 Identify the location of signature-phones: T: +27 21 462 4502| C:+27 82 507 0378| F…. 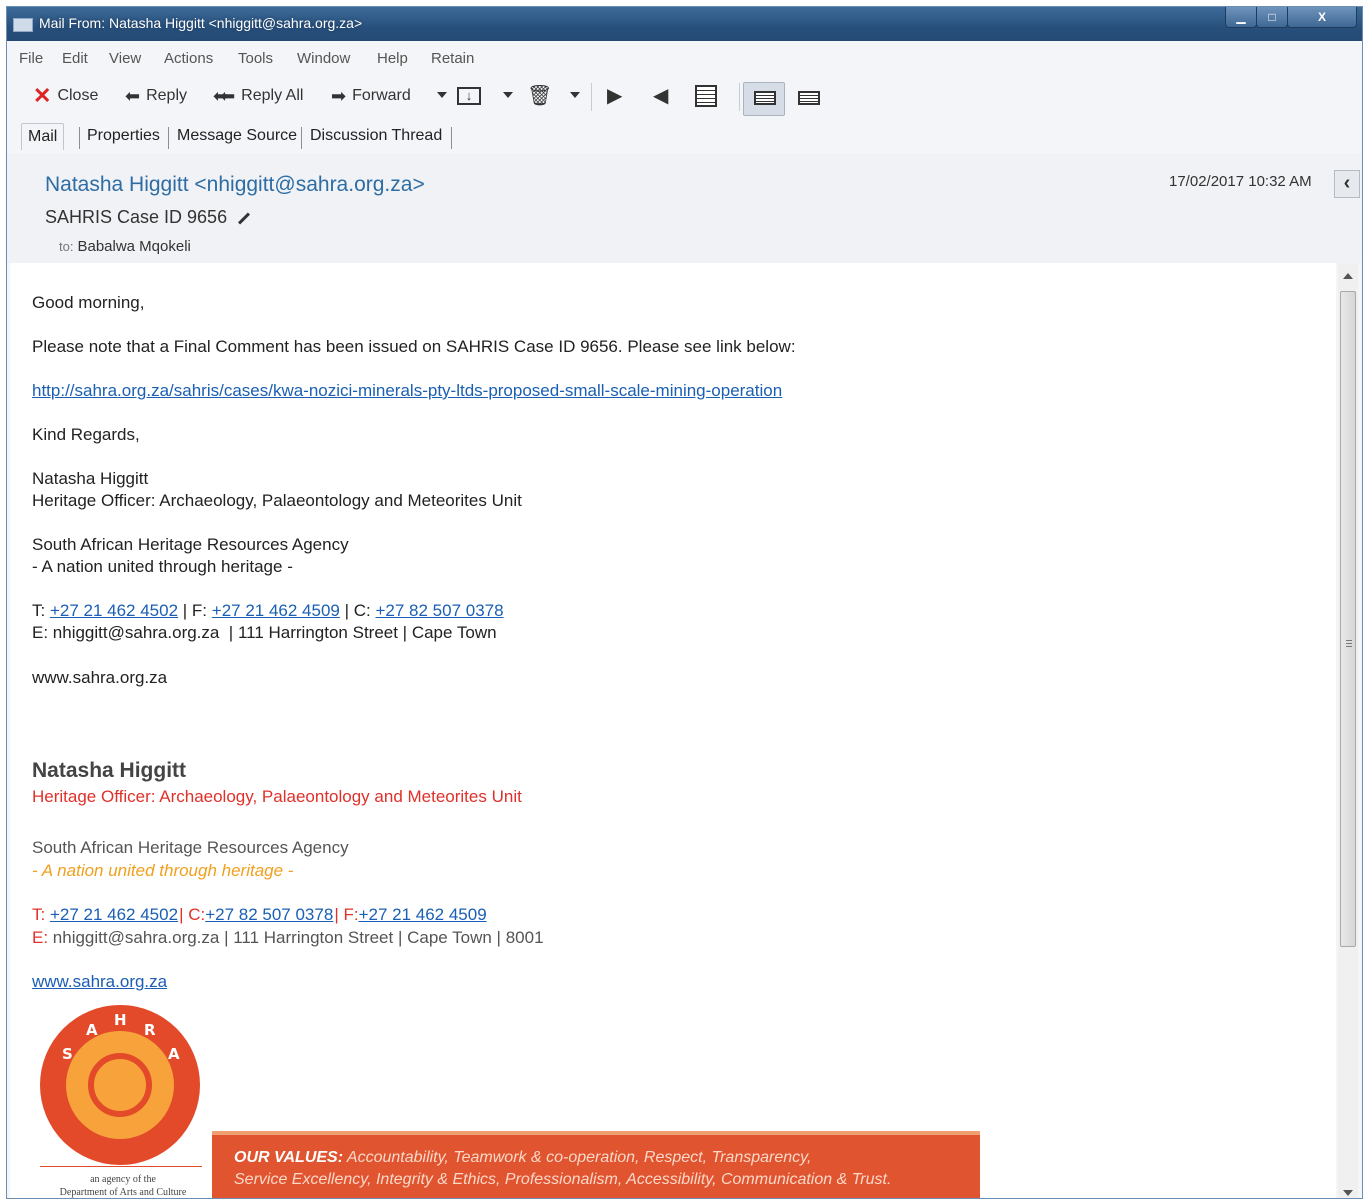
(259, 915).